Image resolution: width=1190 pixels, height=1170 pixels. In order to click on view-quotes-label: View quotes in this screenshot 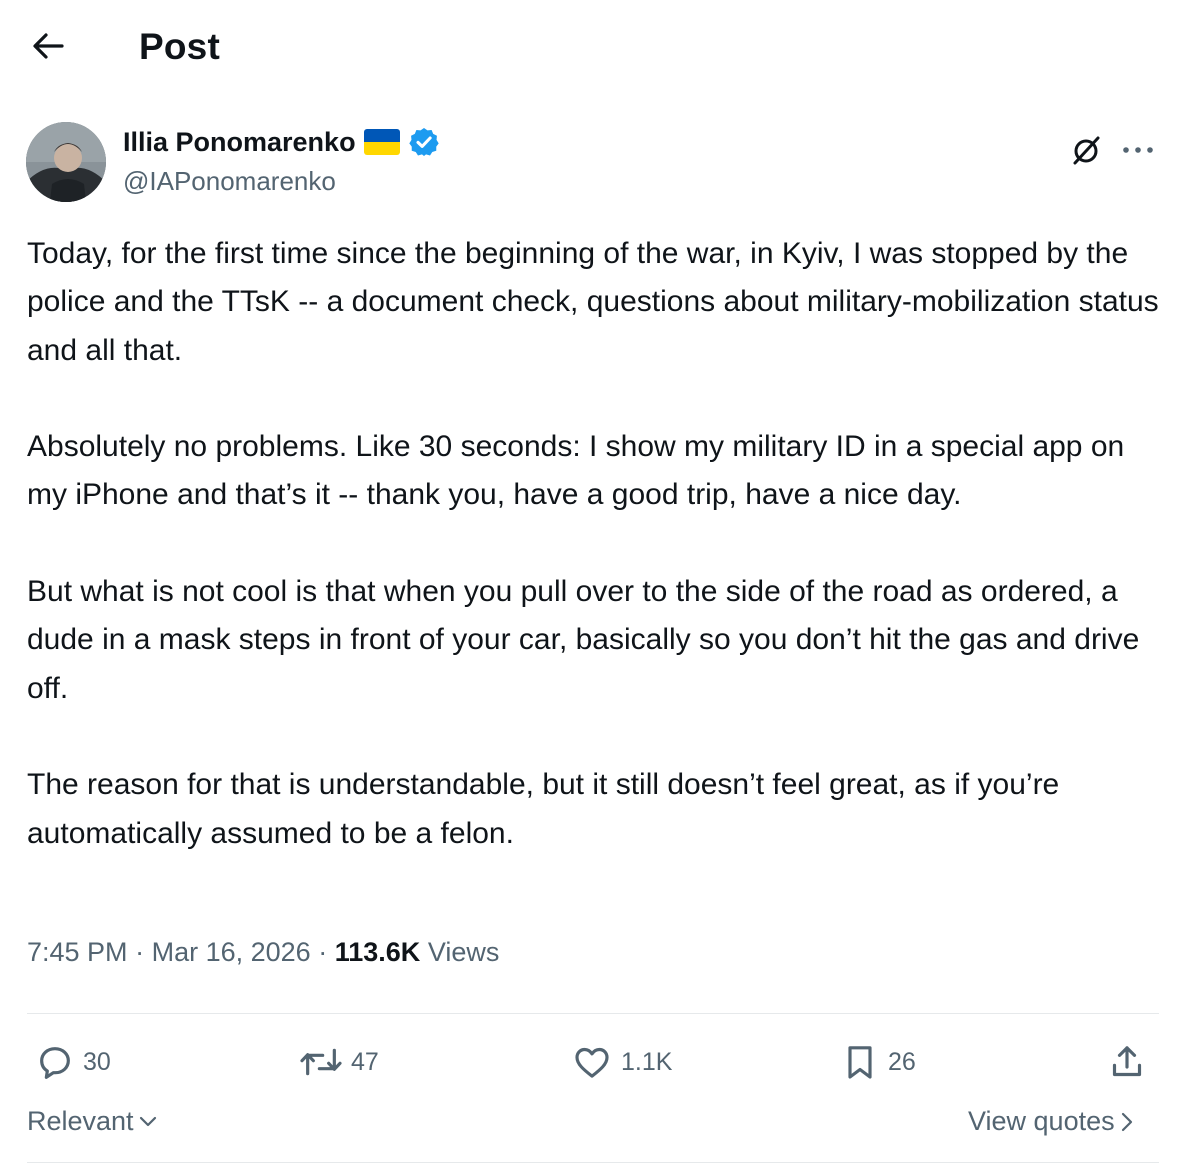, I will do `click(1041, 1121)`.